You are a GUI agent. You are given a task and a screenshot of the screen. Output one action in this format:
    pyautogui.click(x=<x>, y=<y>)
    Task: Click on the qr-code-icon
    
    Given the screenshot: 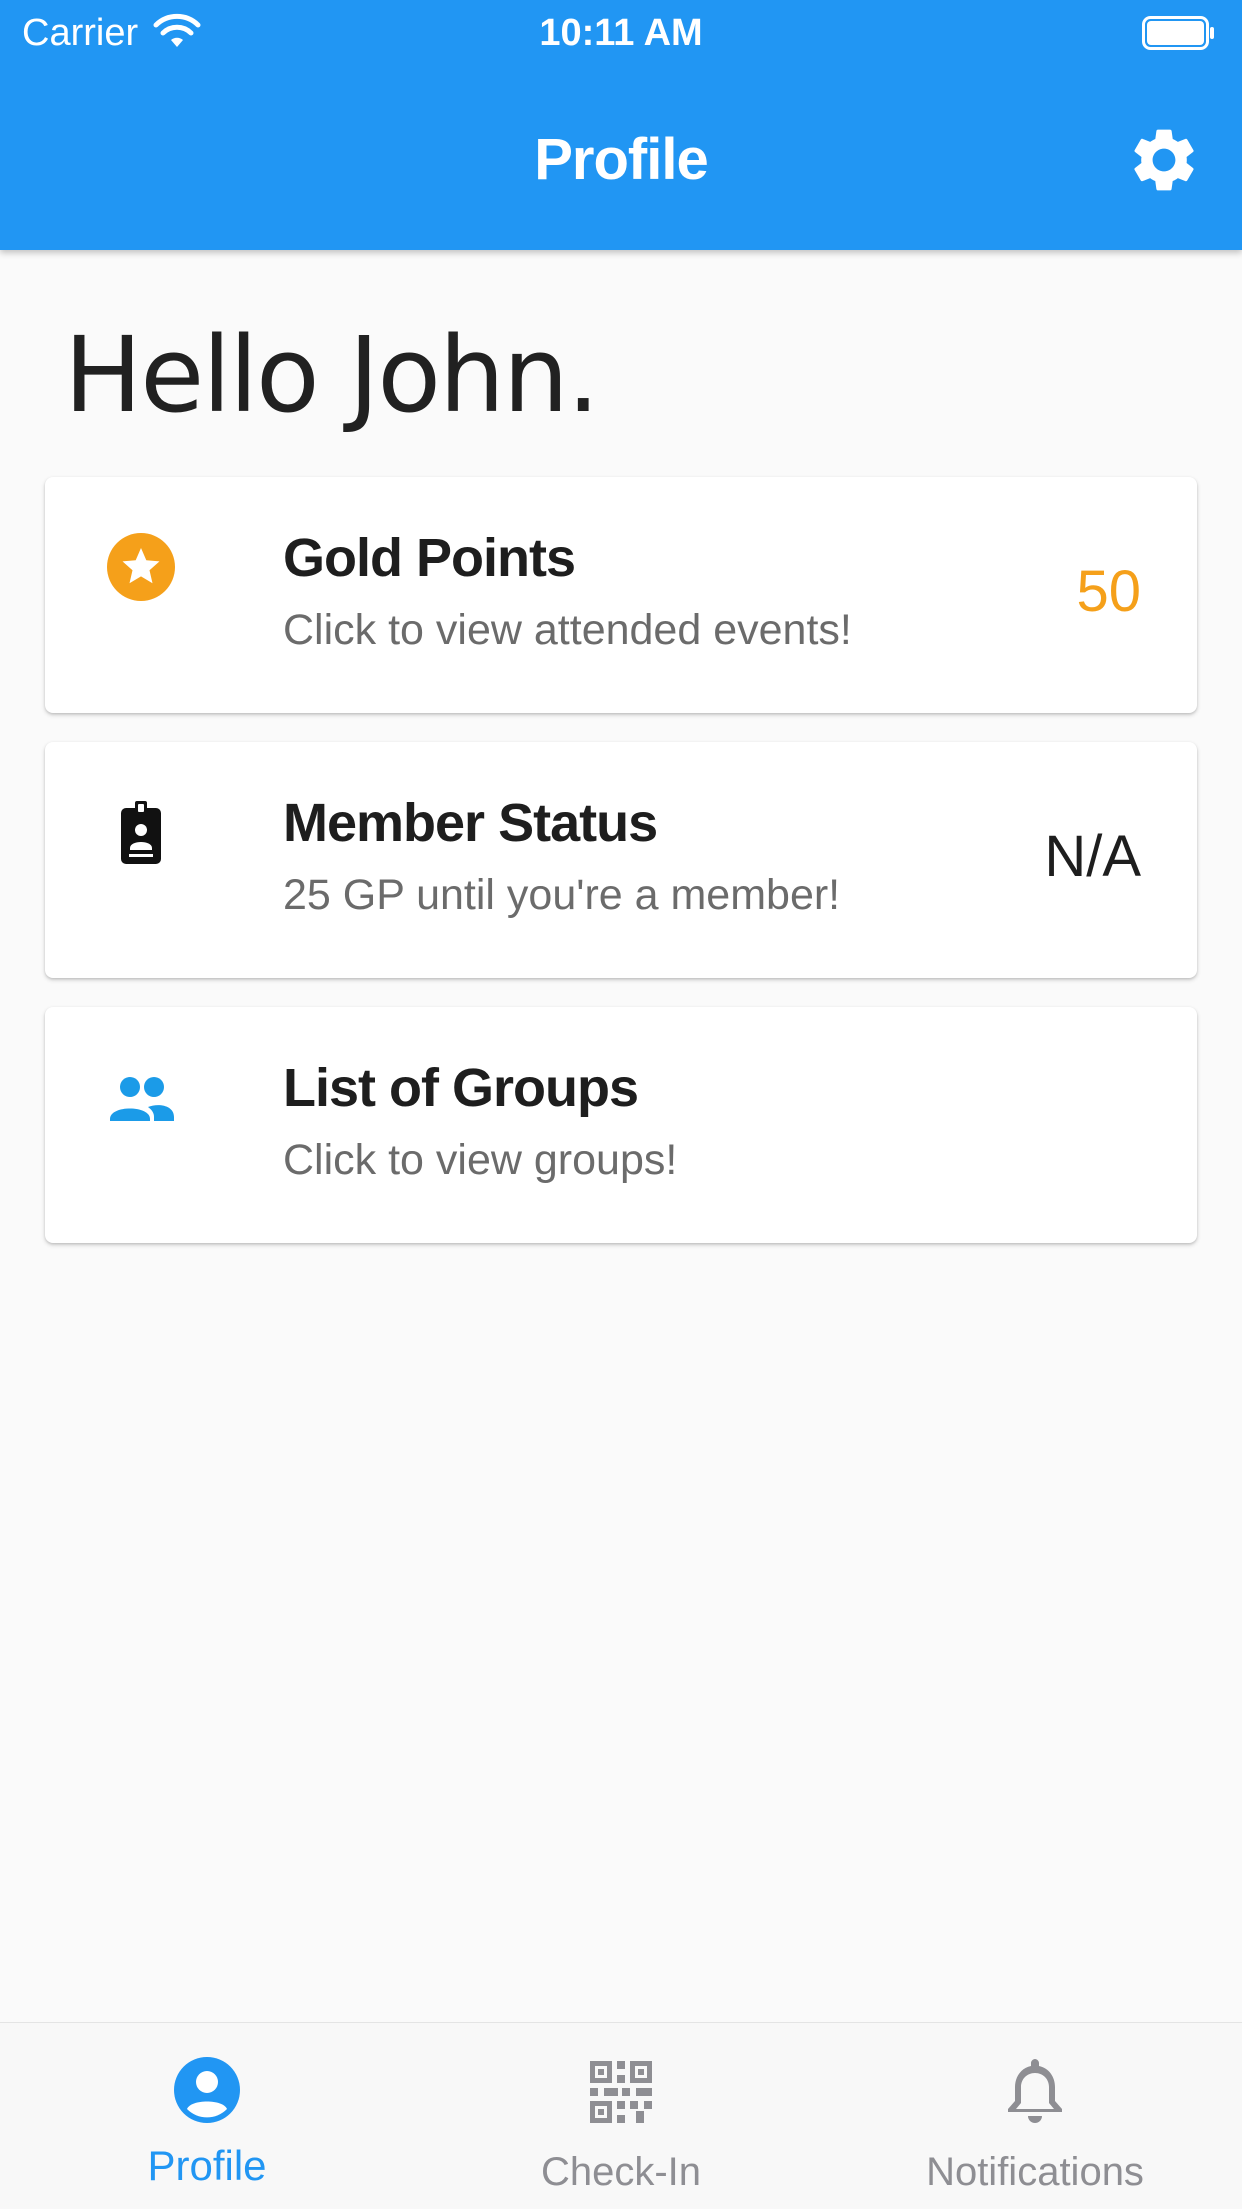 What is the action you would take?
    pyautogui.click(x=621, y=2092)
    